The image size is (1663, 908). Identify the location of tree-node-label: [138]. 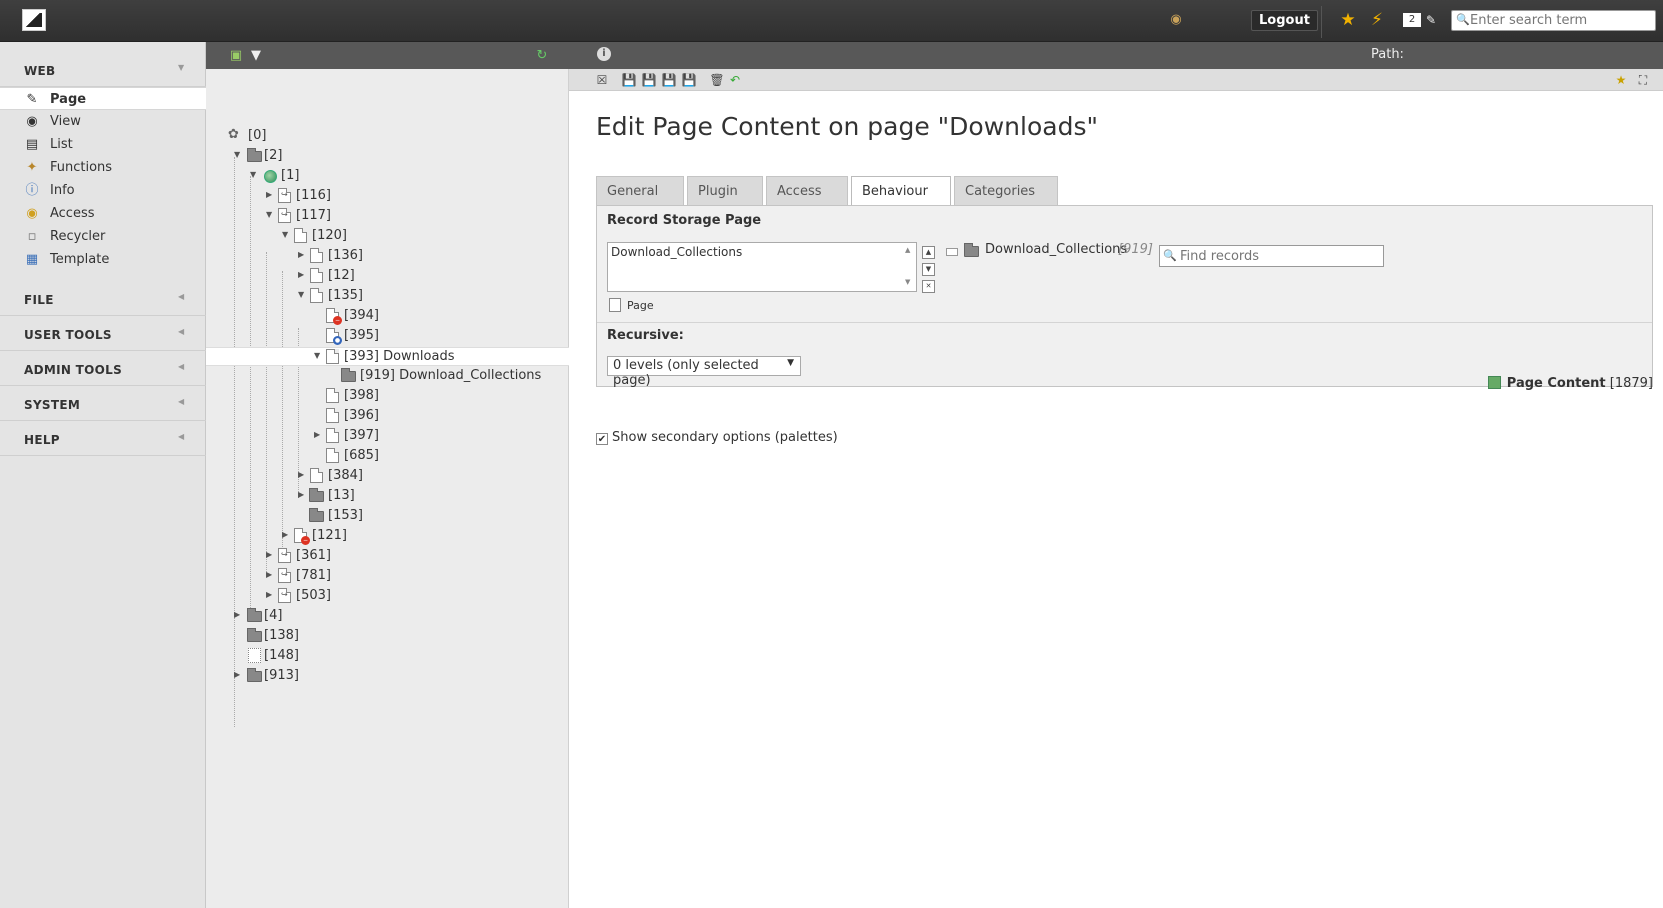
(281, 635).